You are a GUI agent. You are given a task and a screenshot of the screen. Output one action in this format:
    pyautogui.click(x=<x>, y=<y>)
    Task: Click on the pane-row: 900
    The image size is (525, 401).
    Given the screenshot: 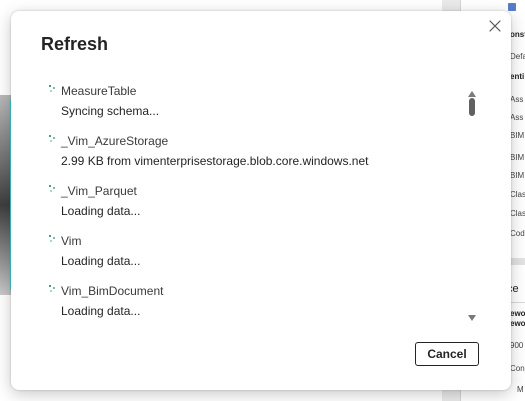 What is the action you would take?
    pyautogui.click(x=517, y=345)
    